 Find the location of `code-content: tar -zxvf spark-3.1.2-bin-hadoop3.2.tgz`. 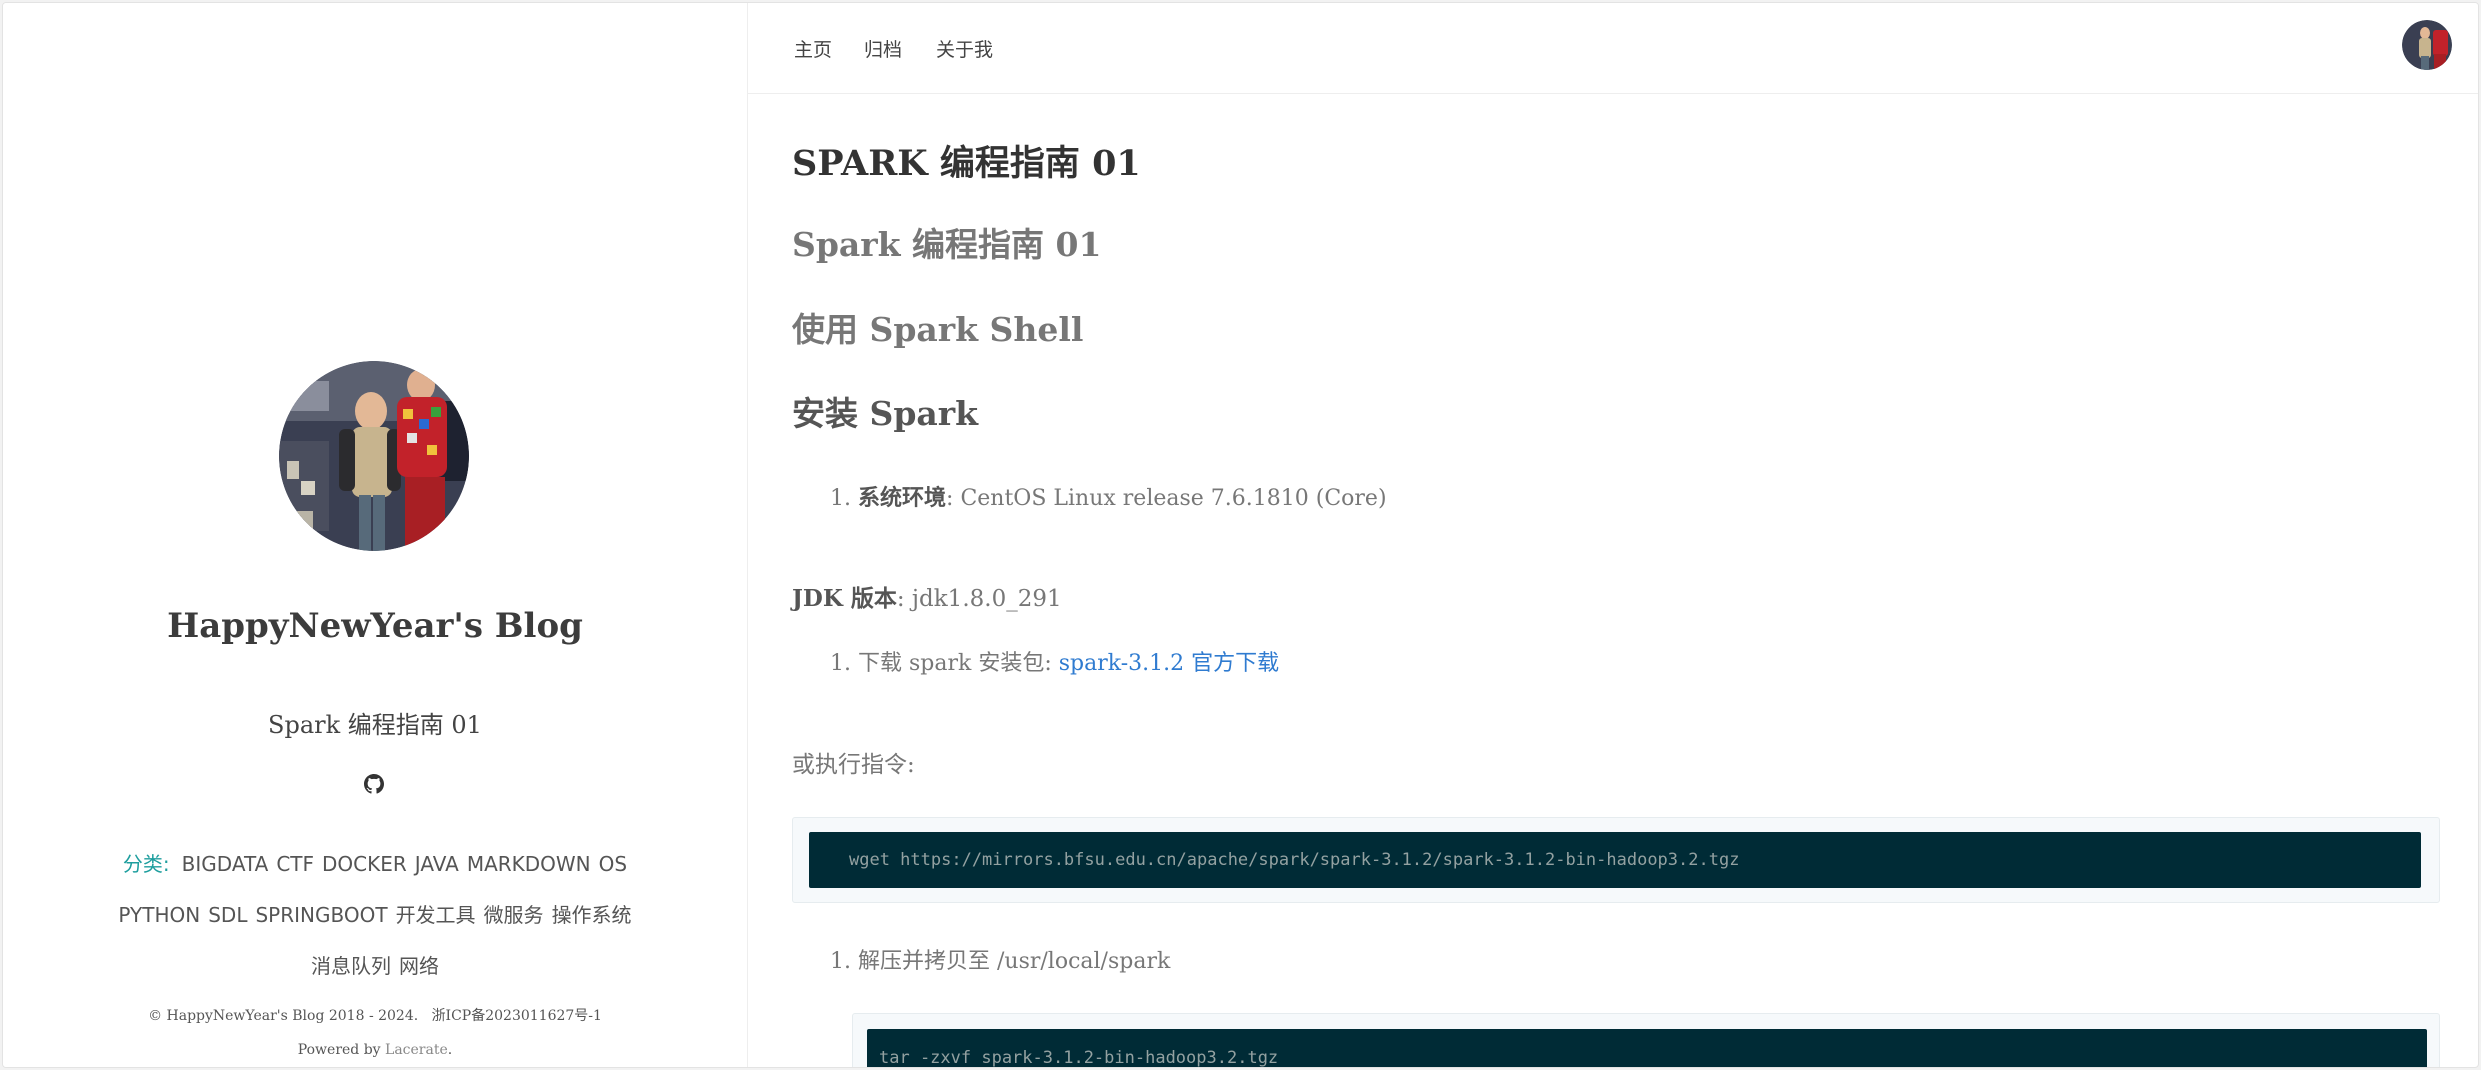

code-content: tar -zxvf spark-3.1.2-bin-hadoop3.2.tgz is located at coordinates (1647, 1048).